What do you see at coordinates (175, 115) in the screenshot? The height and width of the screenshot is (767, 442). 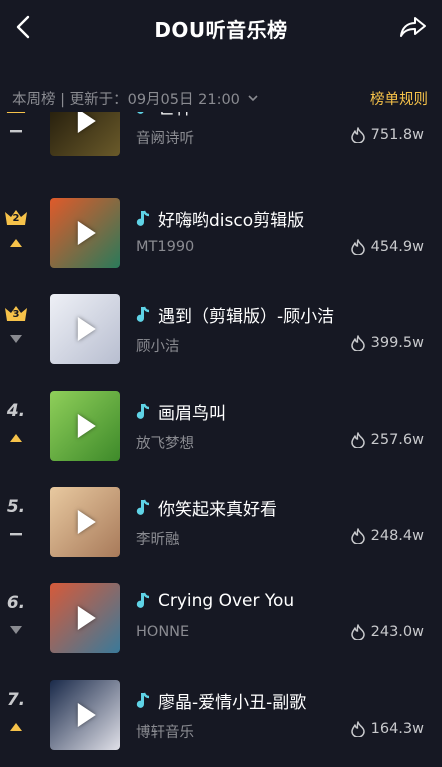 I see `song-title-text: 芒种` at bounding box center [175, 115].